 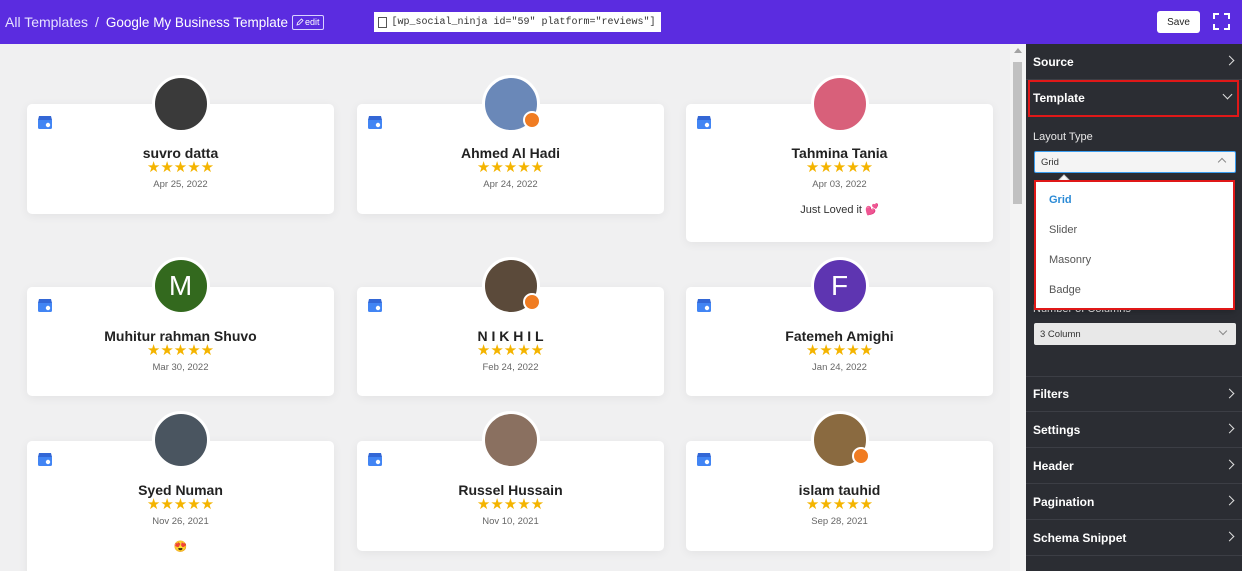 I want to click on layout-option-badge: Badge, so click(x=1065, y=290).